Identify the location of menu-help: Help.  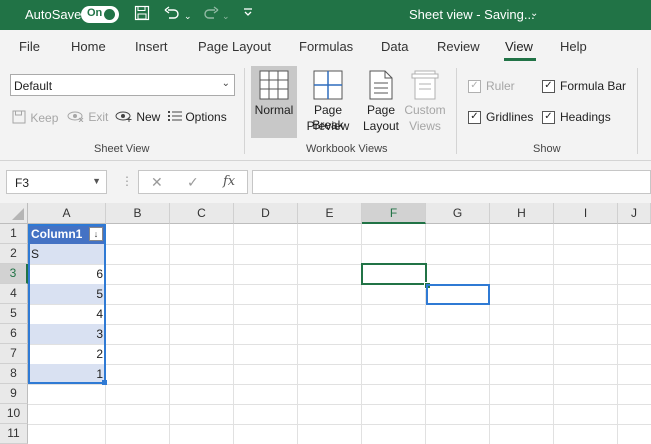
(573, 46).